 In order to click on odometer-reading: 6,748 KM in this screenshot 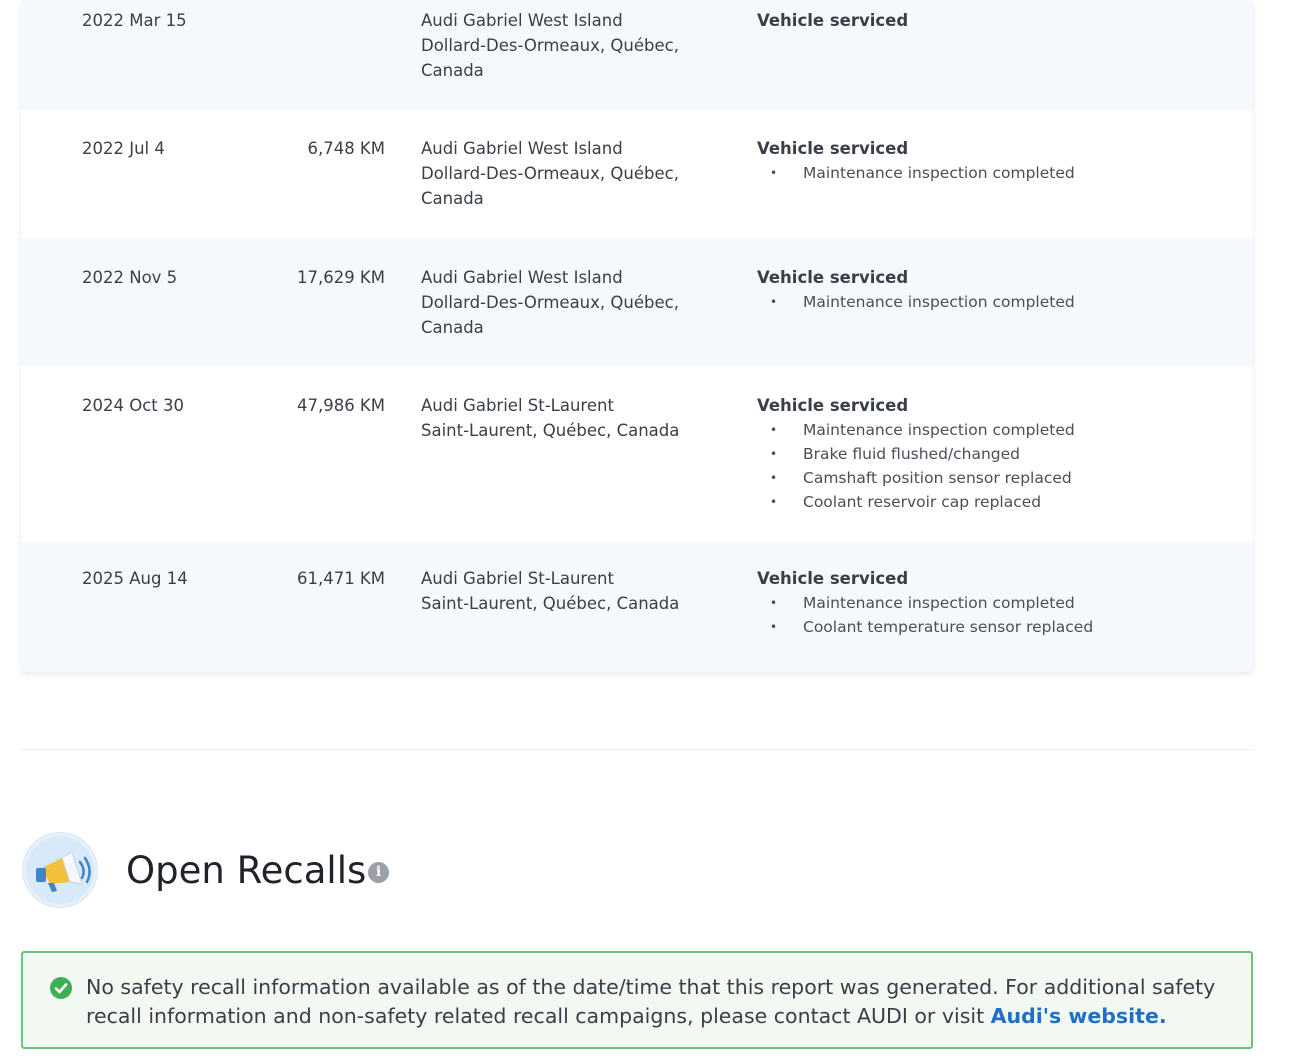, I will do `click(346, 148)`.